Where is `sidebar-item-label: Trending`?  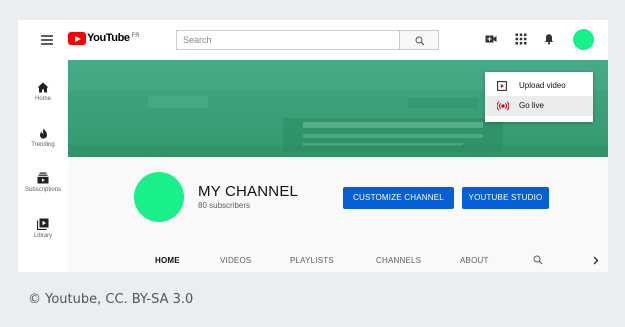
sidebar-item-label: Trending is located at coordinates (43, 145).